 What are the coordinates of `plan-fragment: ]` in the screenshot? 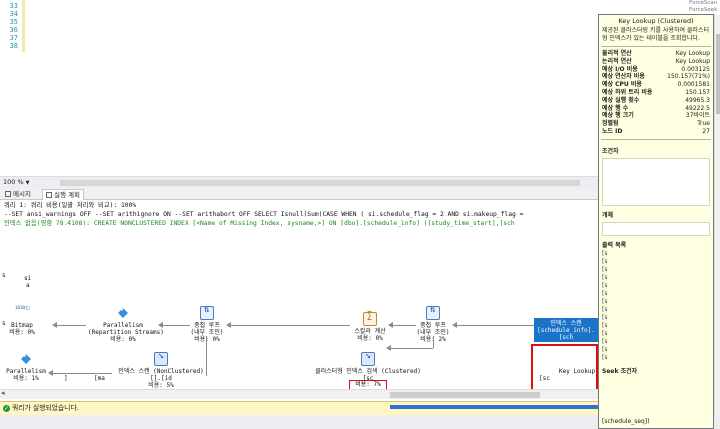 It's located at (66, 378).